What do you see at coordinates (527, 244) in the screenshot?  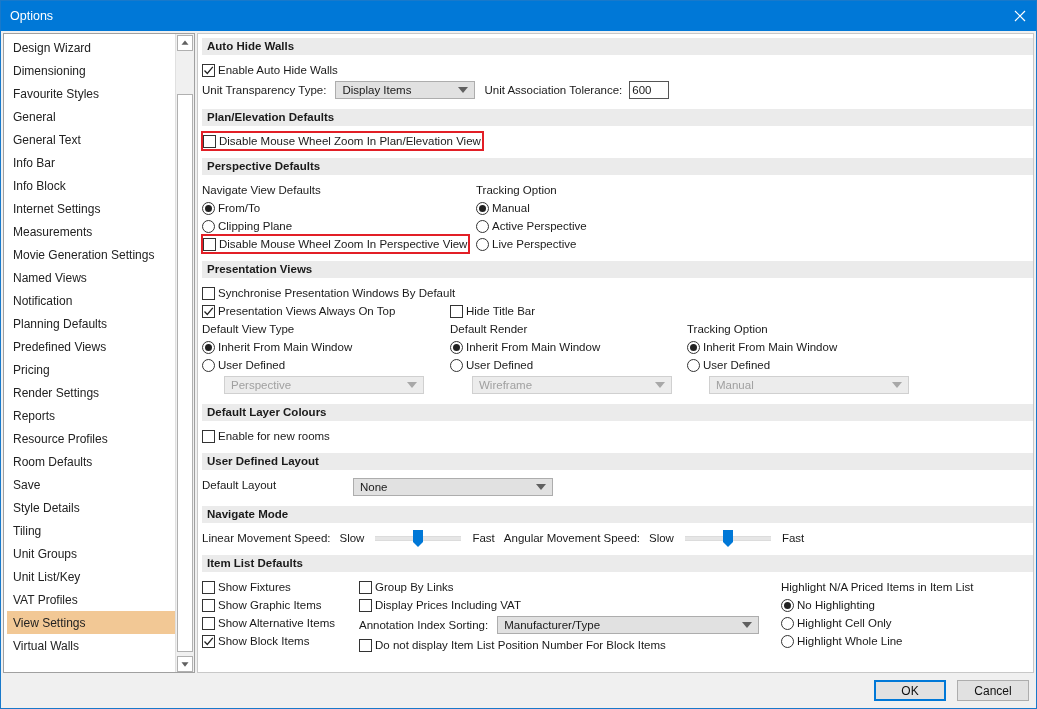 I see `radio-option: Live Perspective` at bounding box center [527, 244].